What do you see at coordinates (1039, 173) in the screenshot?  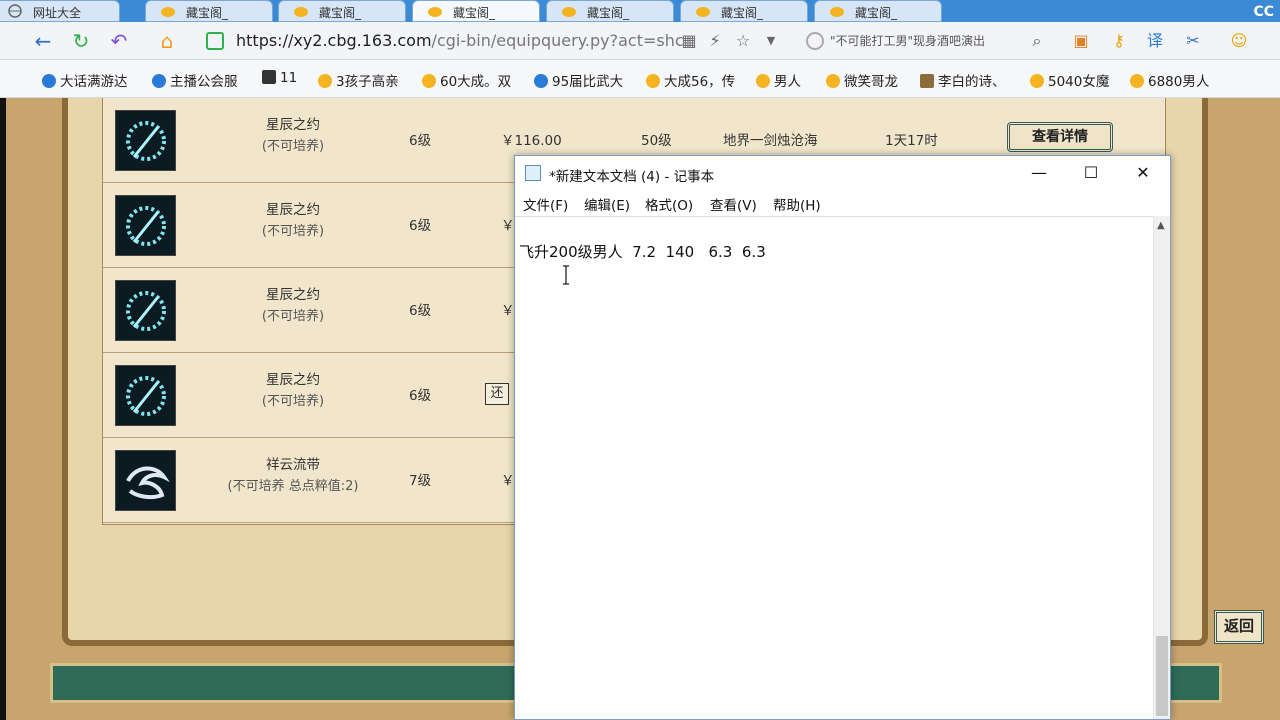 I see `minimize-button: —` at bounding box center [1039, 173].